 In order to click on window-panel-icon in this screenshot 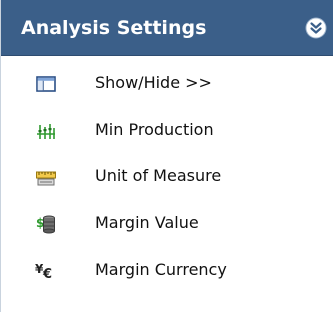, I will do `click(46, 84)`.